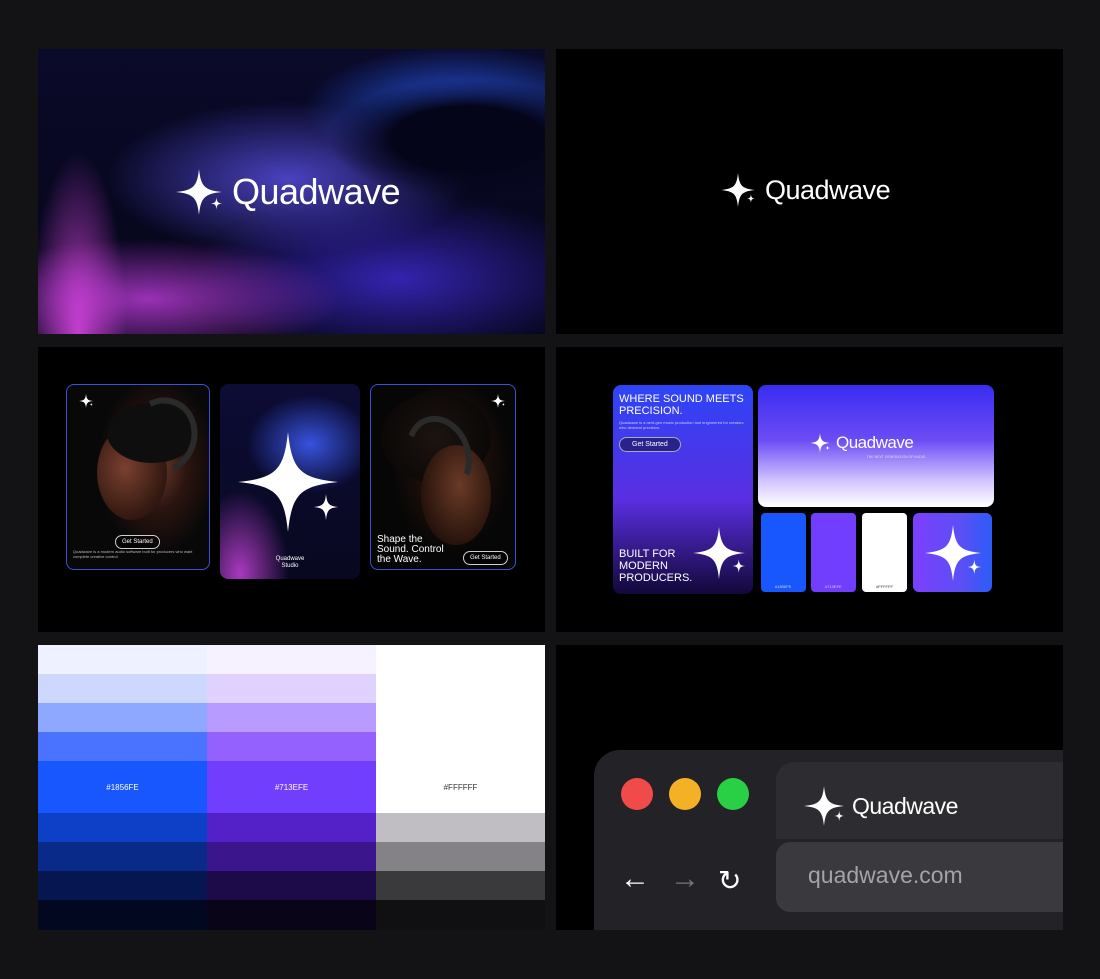 The image size is (1100, 979). What do you see at coordinates (783, 552) in the screenshot?
I see `swatch-blue: #1856FE` at bounding box center [783, 552].